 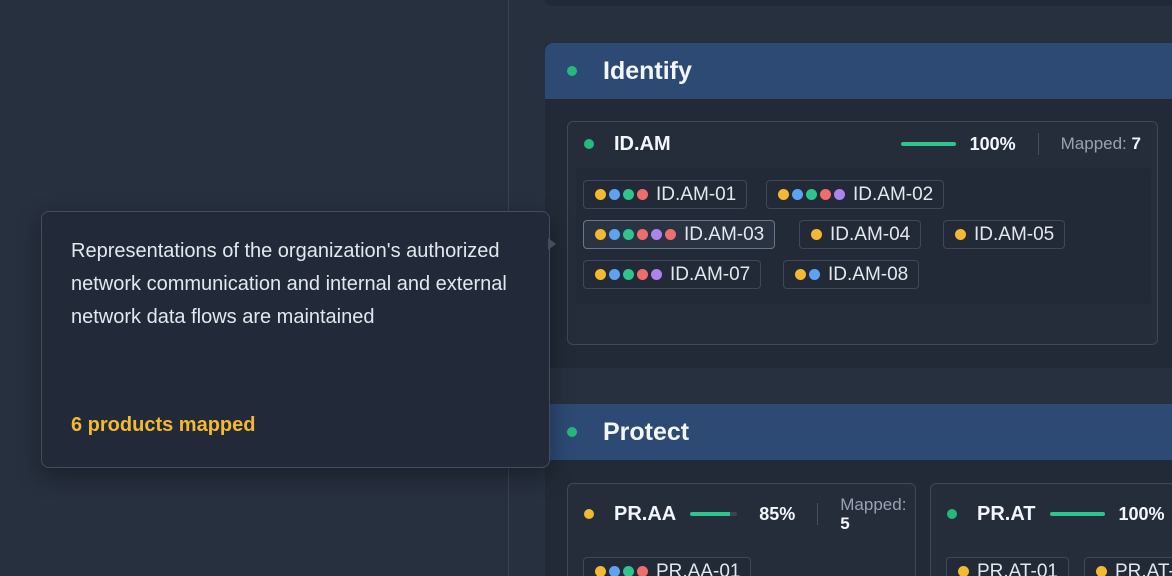 I want to click on chip-label: PR.AT-01, so click(x=1017, y=568).